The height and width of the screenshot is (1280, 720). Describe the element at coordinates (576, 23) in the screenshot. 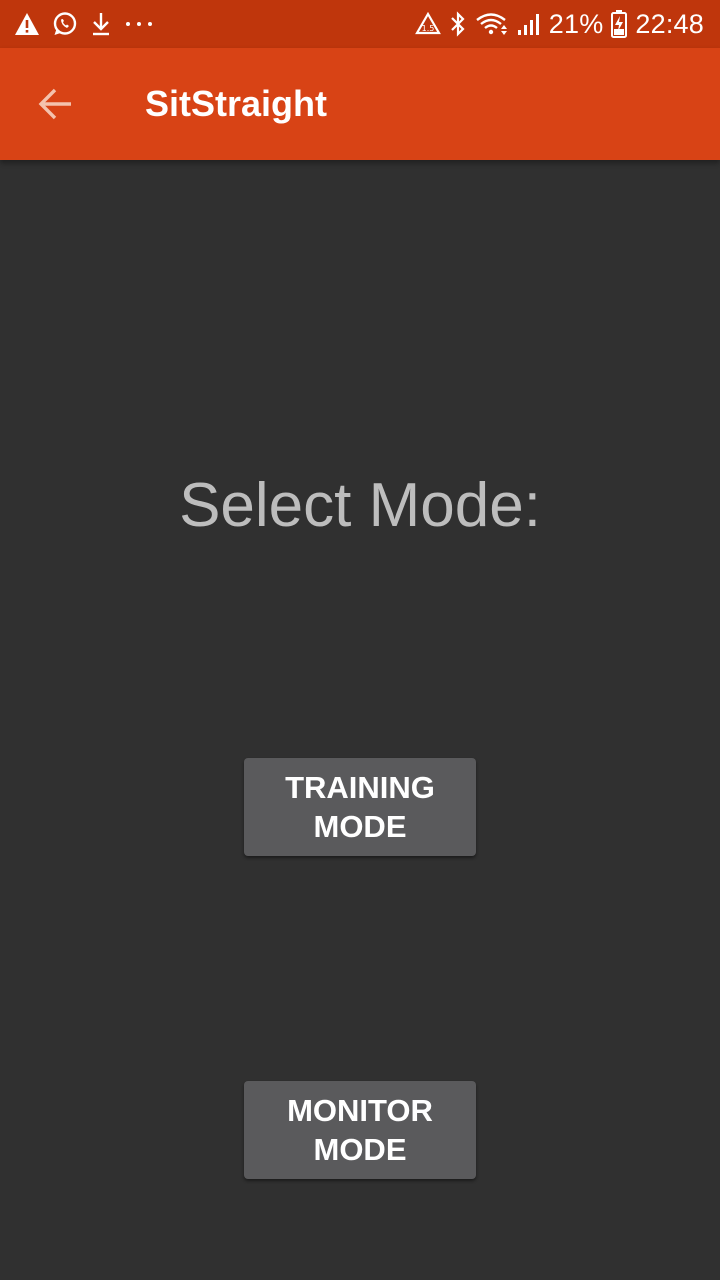

I see `battery-percent: 21%` at that location.